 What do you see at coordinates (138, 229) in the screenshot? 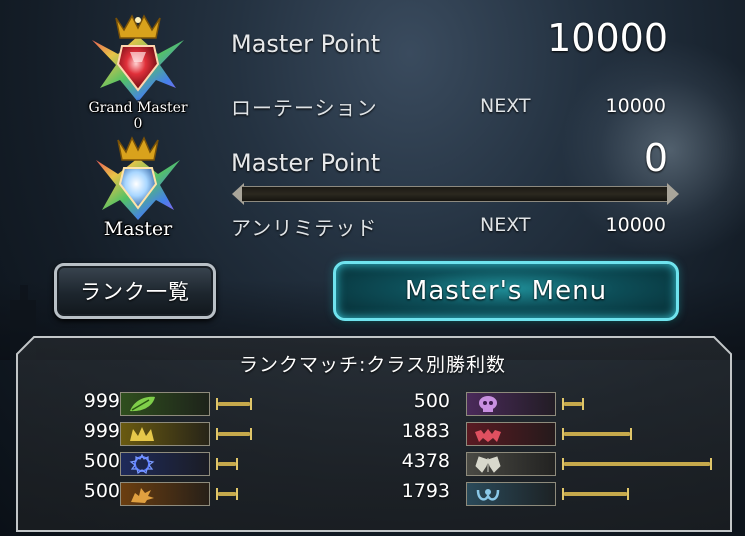
I see `master-rank-label: Master` at bounding box center [138, 229].